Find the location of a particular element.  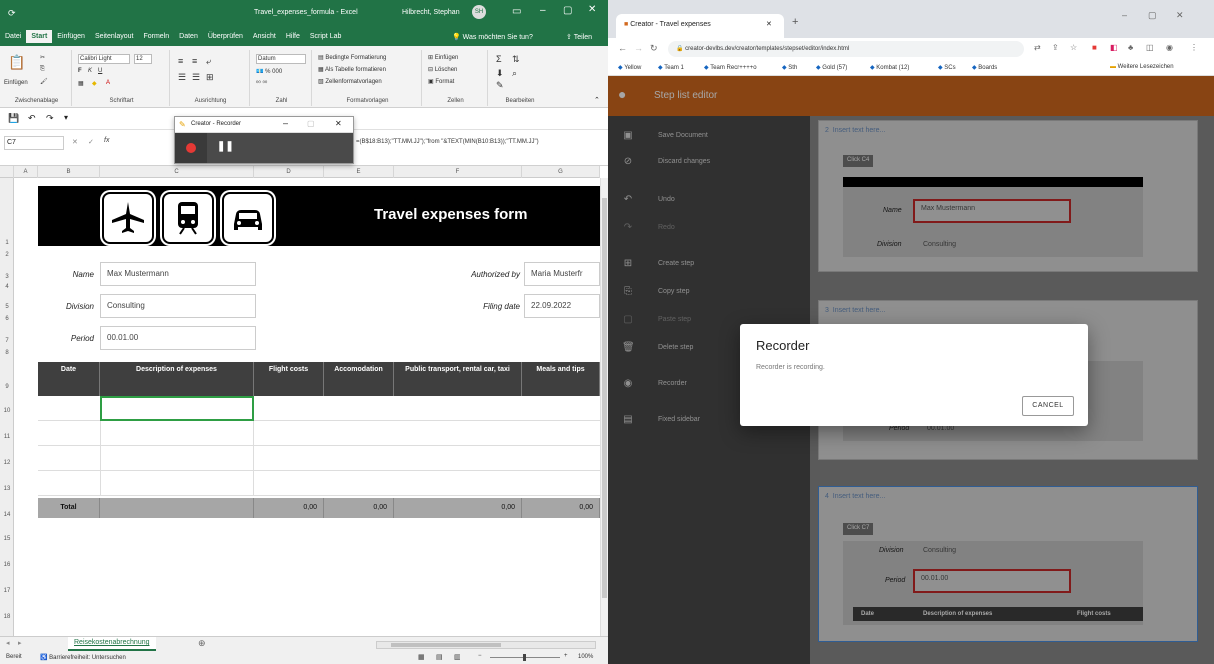

division-cell: Consulting is located at coordinates (178, 306).